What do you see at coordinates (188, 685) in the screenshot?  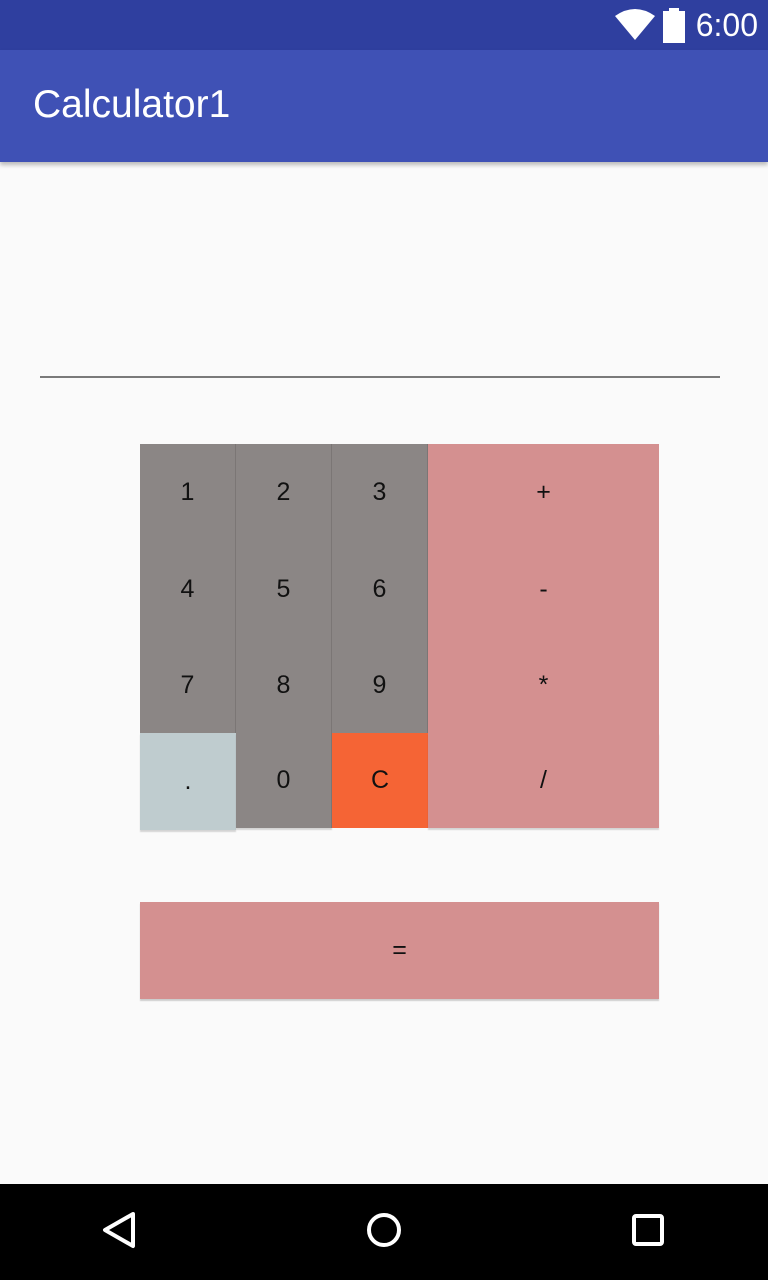 I see `key-7: 7` at bounding box center [188, 685].